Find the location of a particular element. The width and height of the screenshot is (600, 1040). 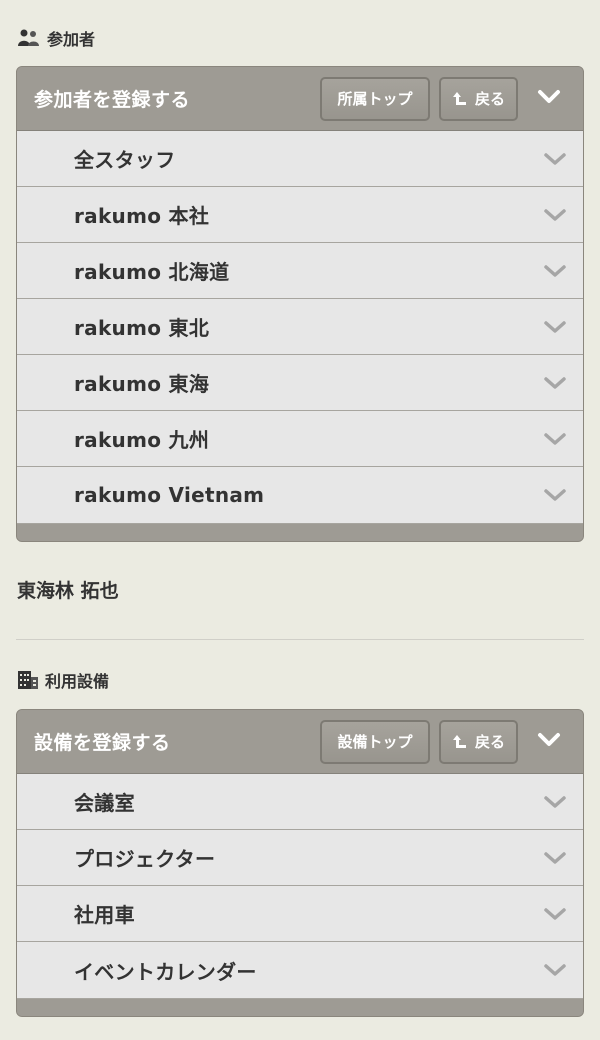

section-divider is located at coordinates (300, 639).